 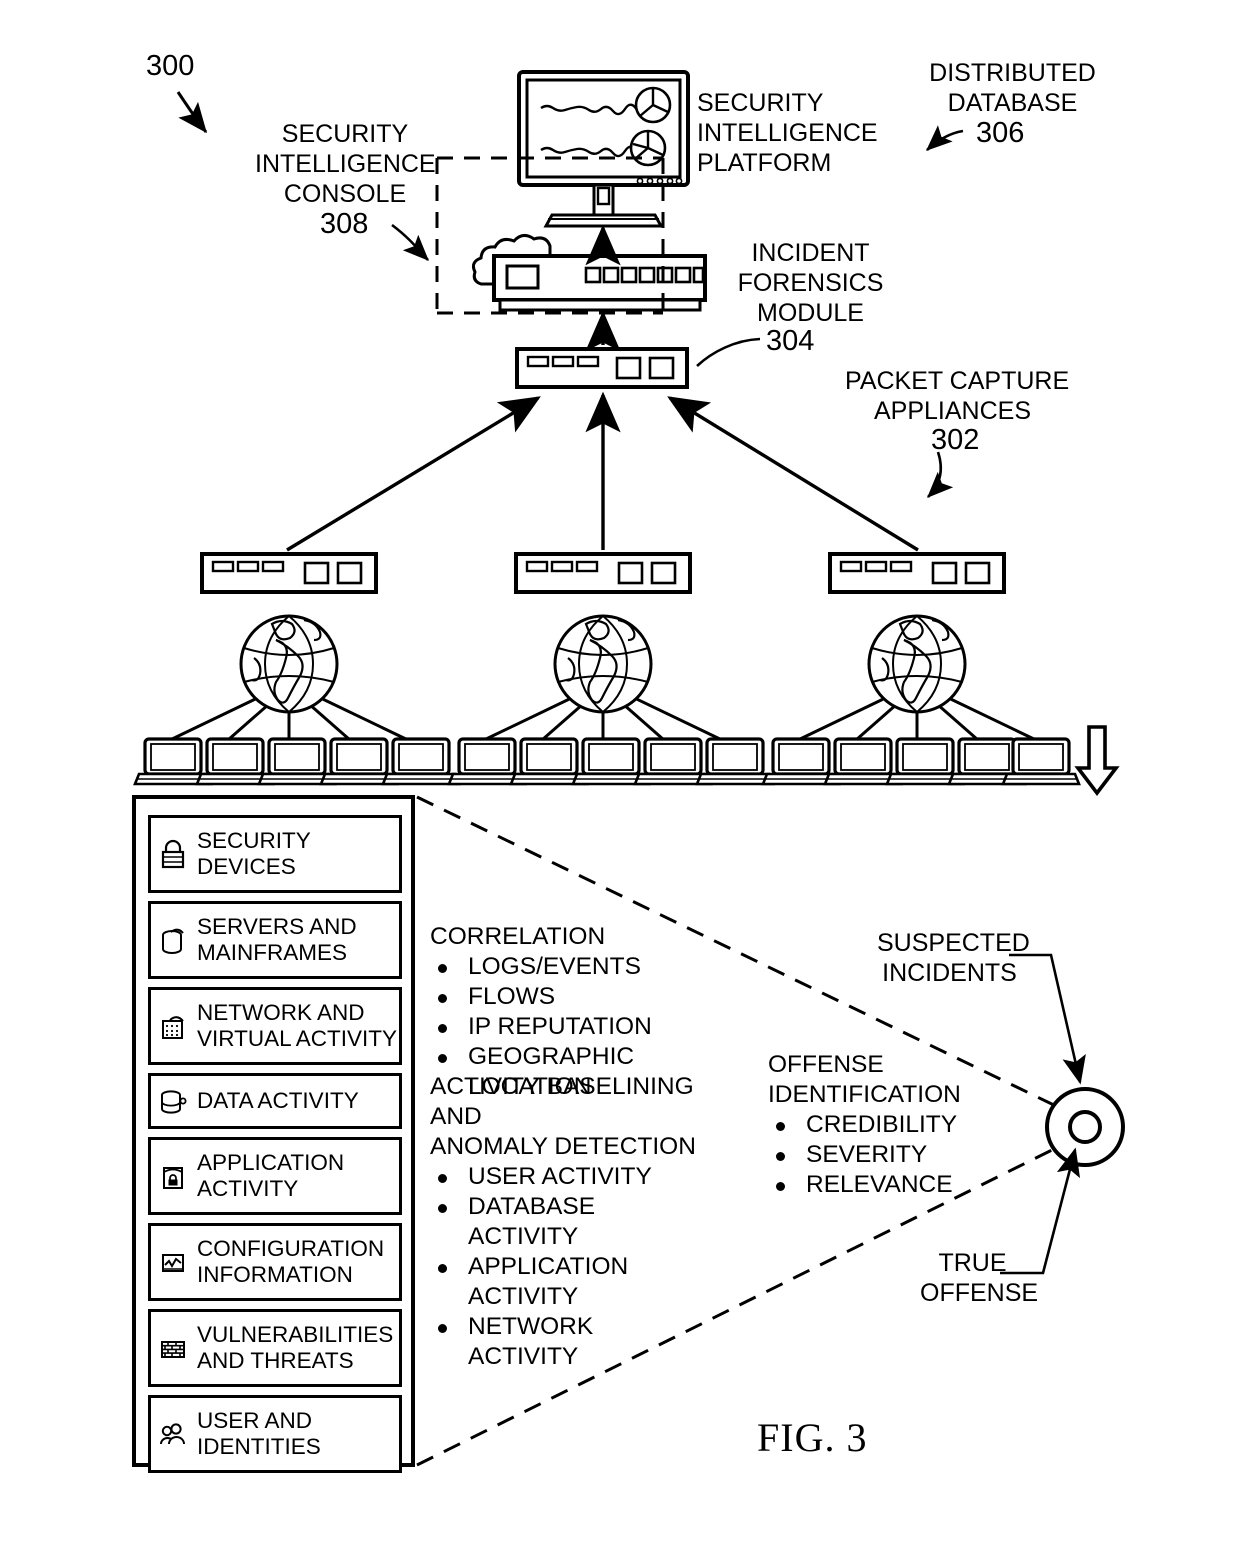 What do you see at coordinates (173, 1101) in the screenshot?
I see `database-icon` at bounding box center [173, 1101].